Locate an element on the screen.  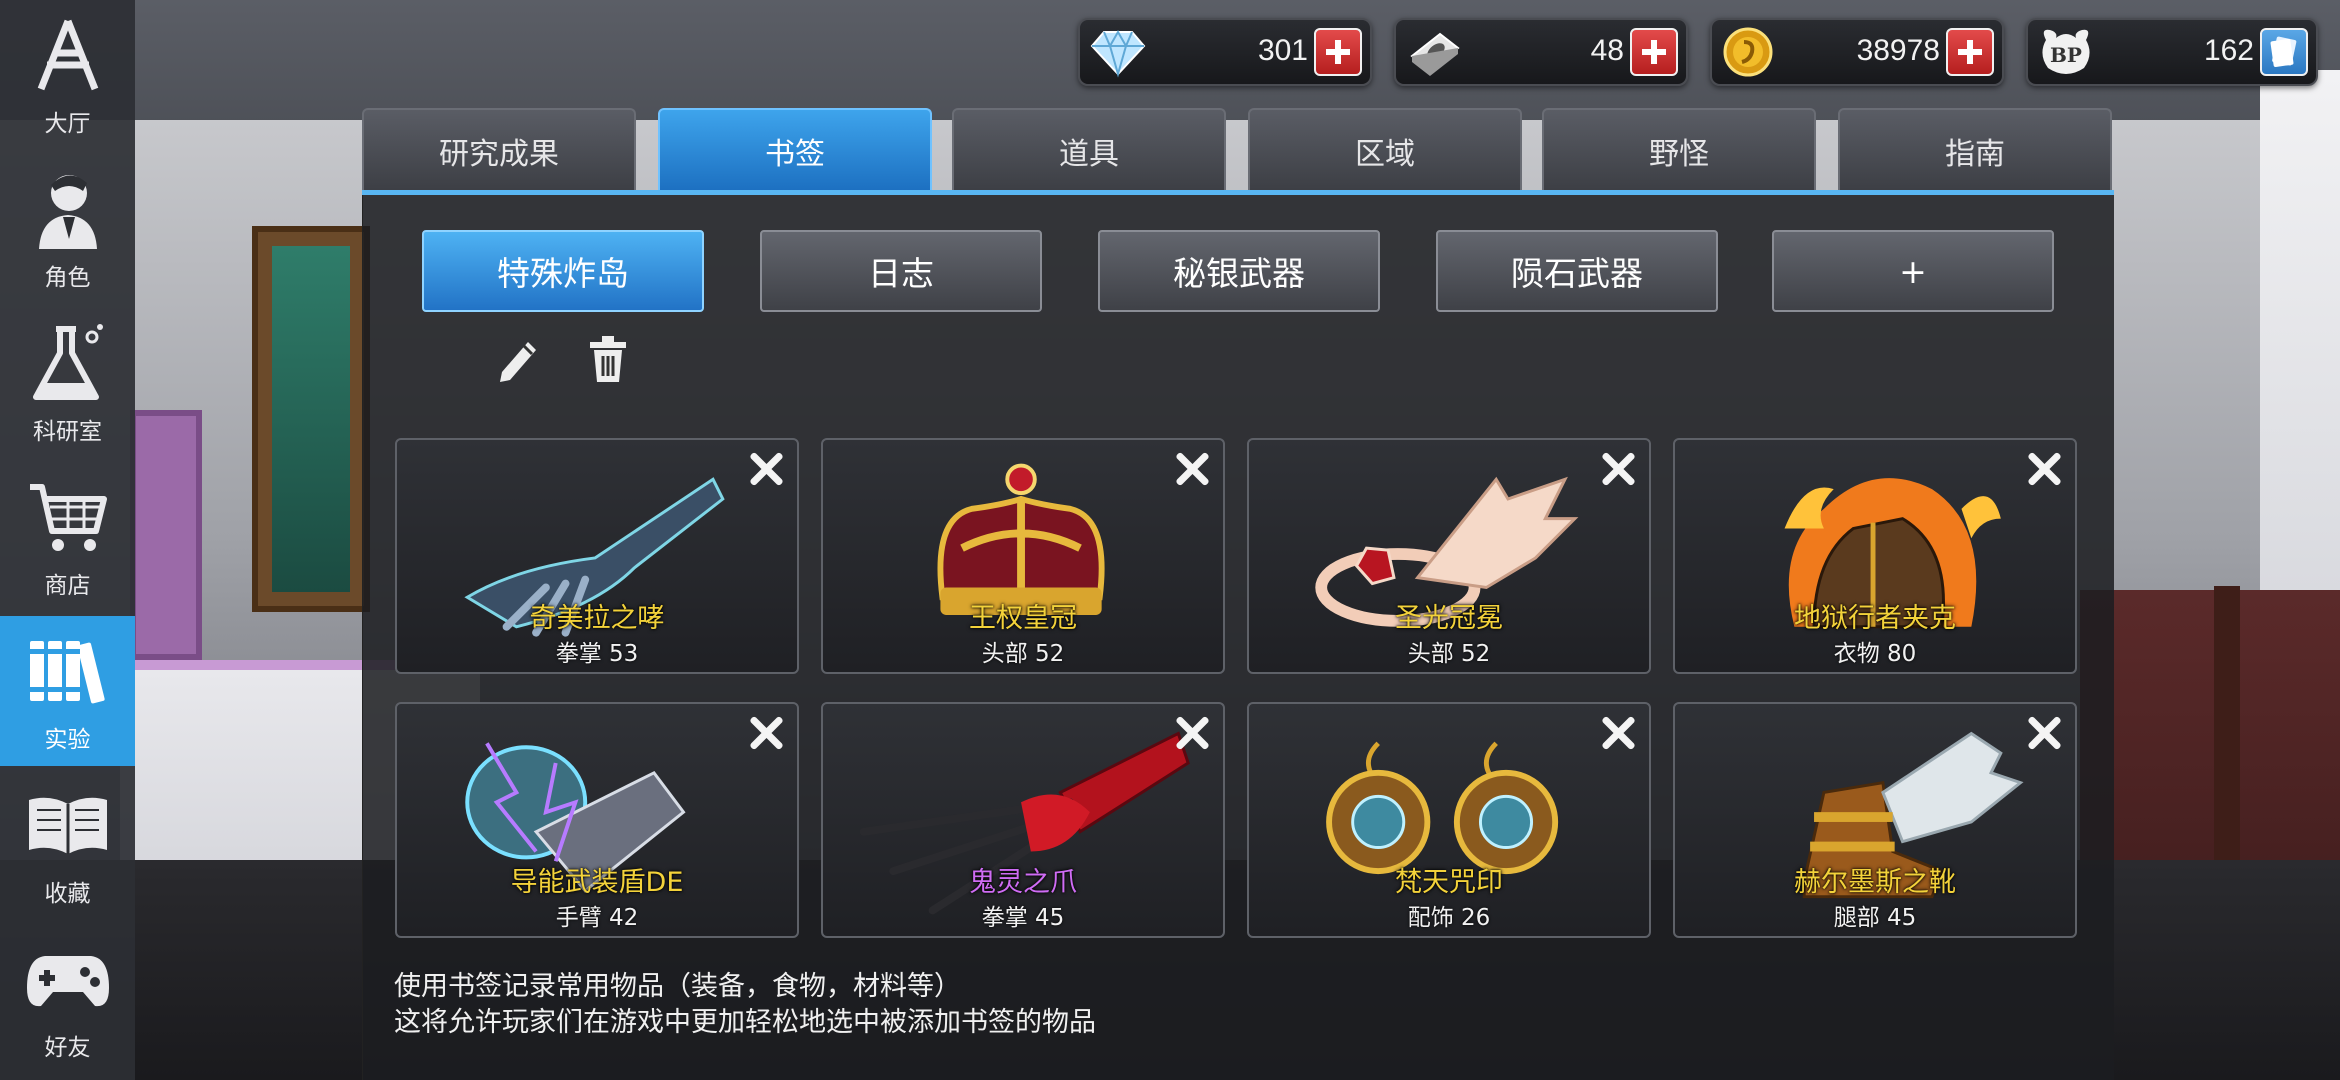
sidebar-item-label: 收藏 is located at coordinates (67, 894).